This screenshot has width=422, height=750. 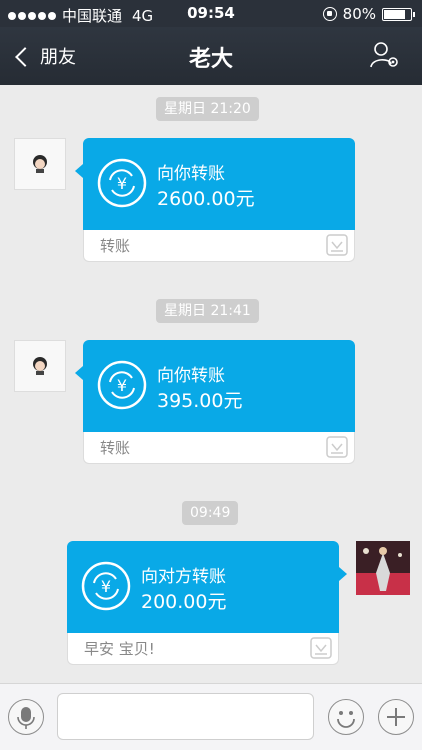 I want to click on transfer-amount: 395.00元, so click(x=200, y=401).